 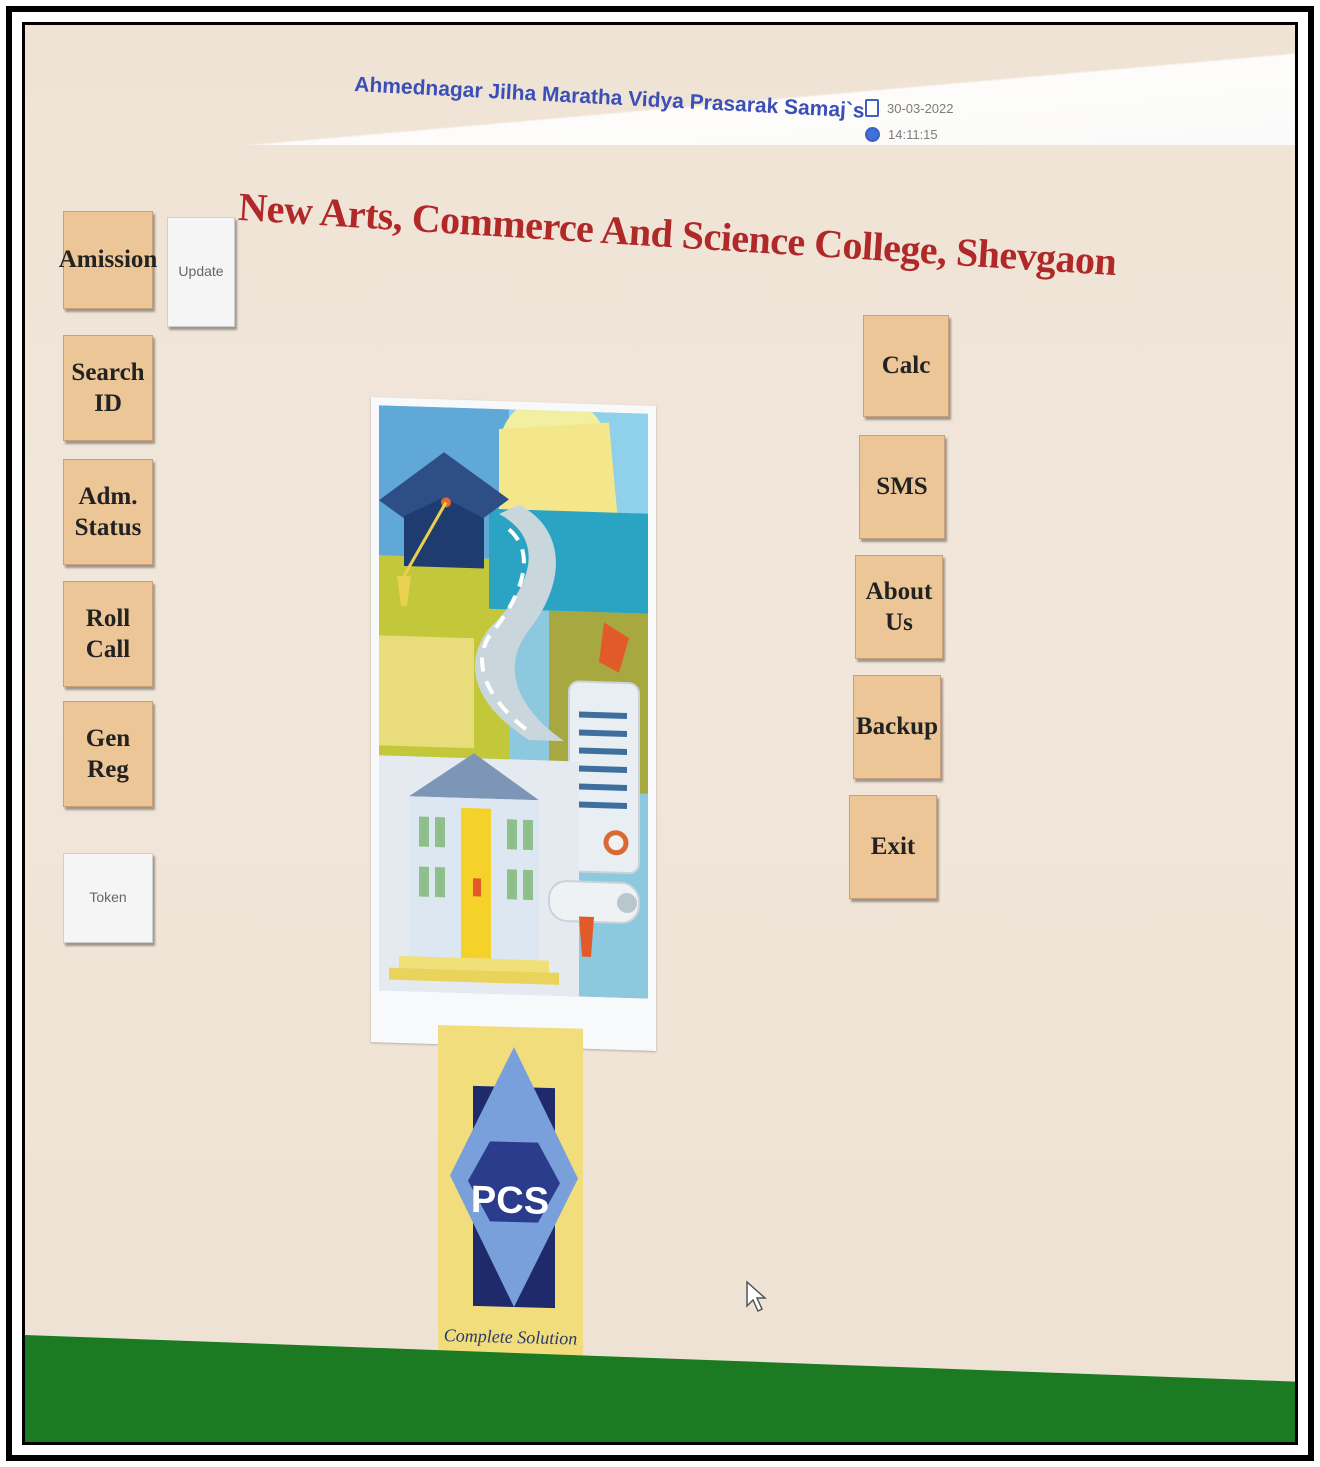 What do you see at coordinates (660, 85) in the screenshot?
I see `window-top-edge` at bounding box center [660, 85].